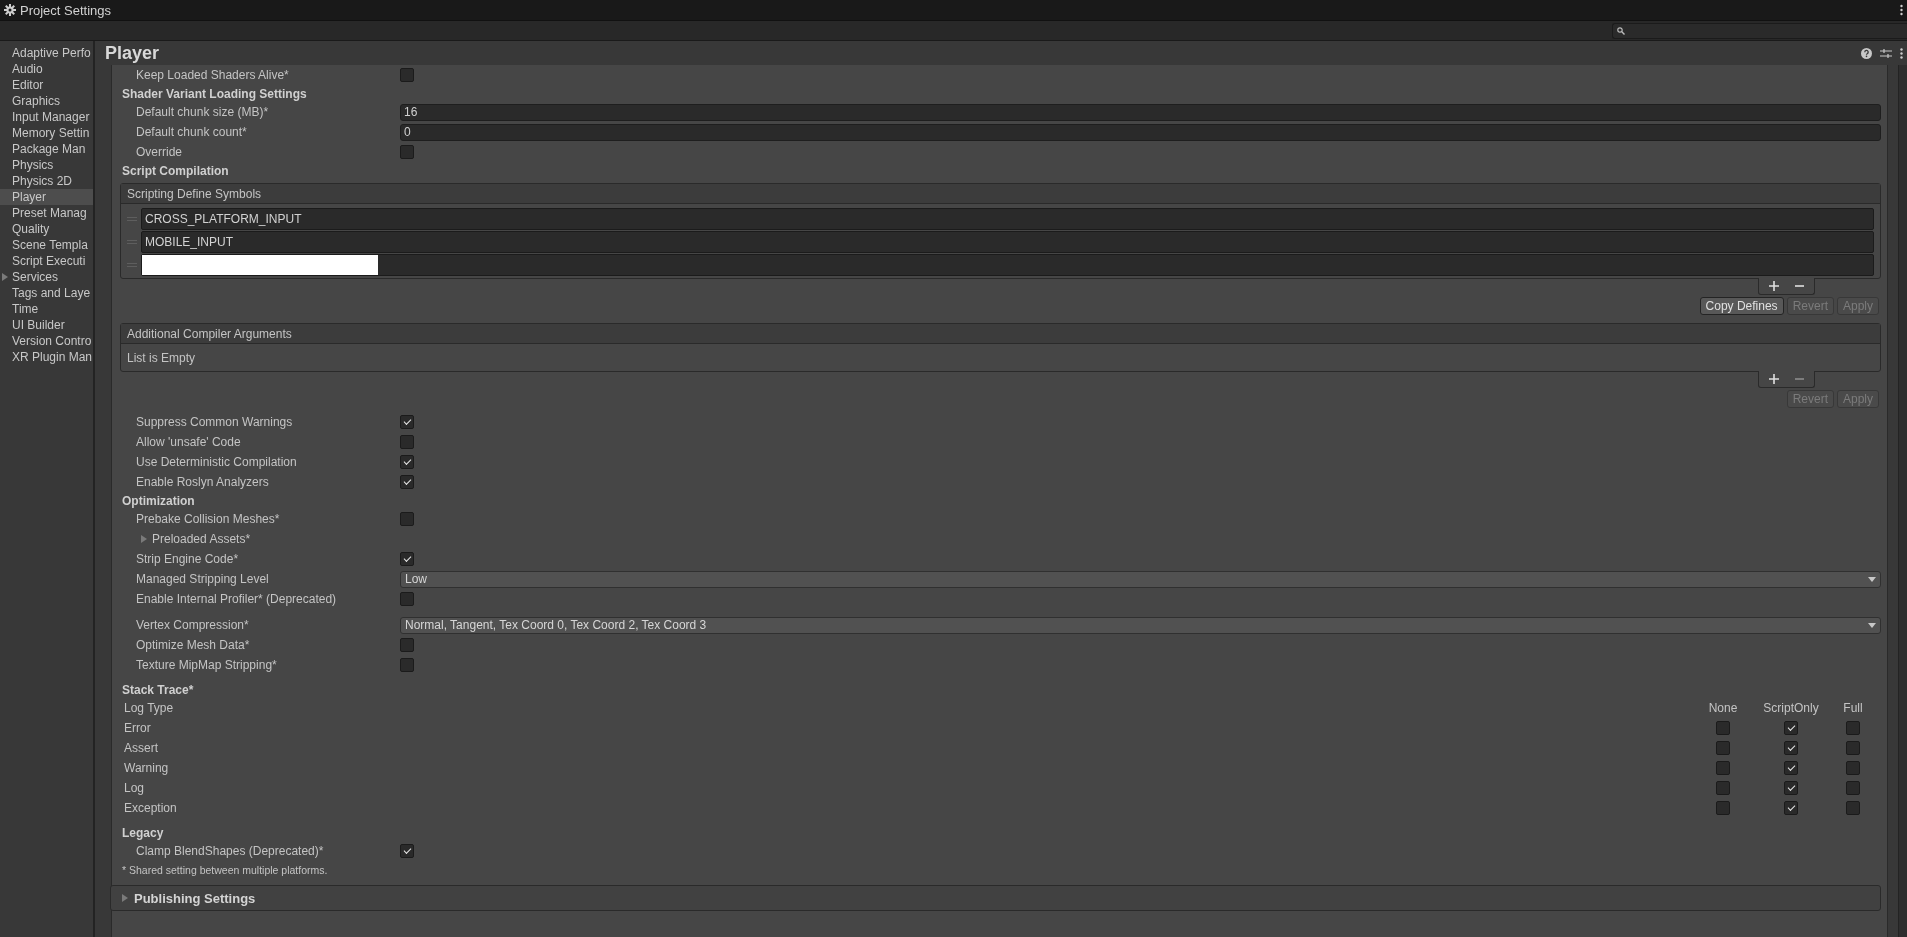 The width and height of the screenshot is (1907, 937). Describe the element at coordinates (46, 213) in the screenshot. I see `sidebar-item: Preset Manag` at that location.